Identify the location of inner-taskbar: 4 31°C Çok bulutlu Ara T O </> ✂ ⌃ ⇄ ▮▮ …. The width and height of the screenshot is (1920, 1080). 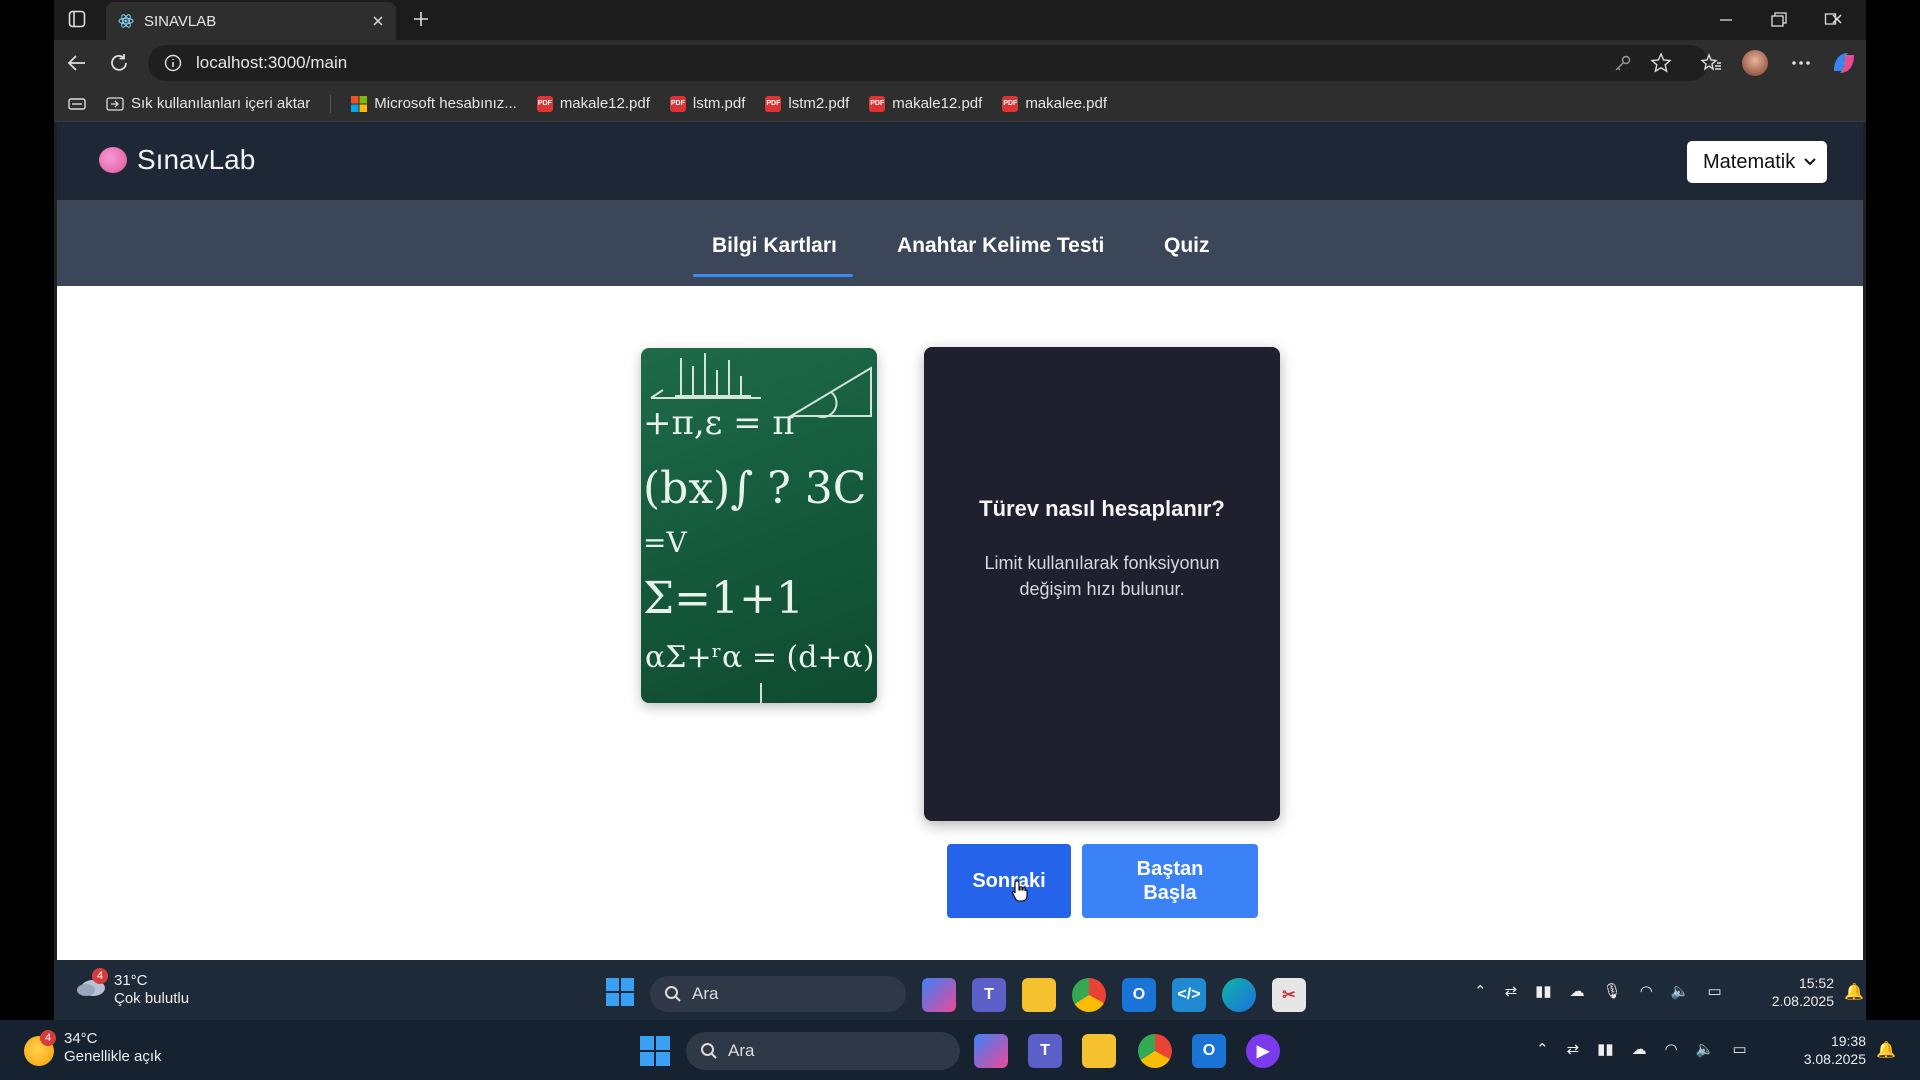
(960, 990).